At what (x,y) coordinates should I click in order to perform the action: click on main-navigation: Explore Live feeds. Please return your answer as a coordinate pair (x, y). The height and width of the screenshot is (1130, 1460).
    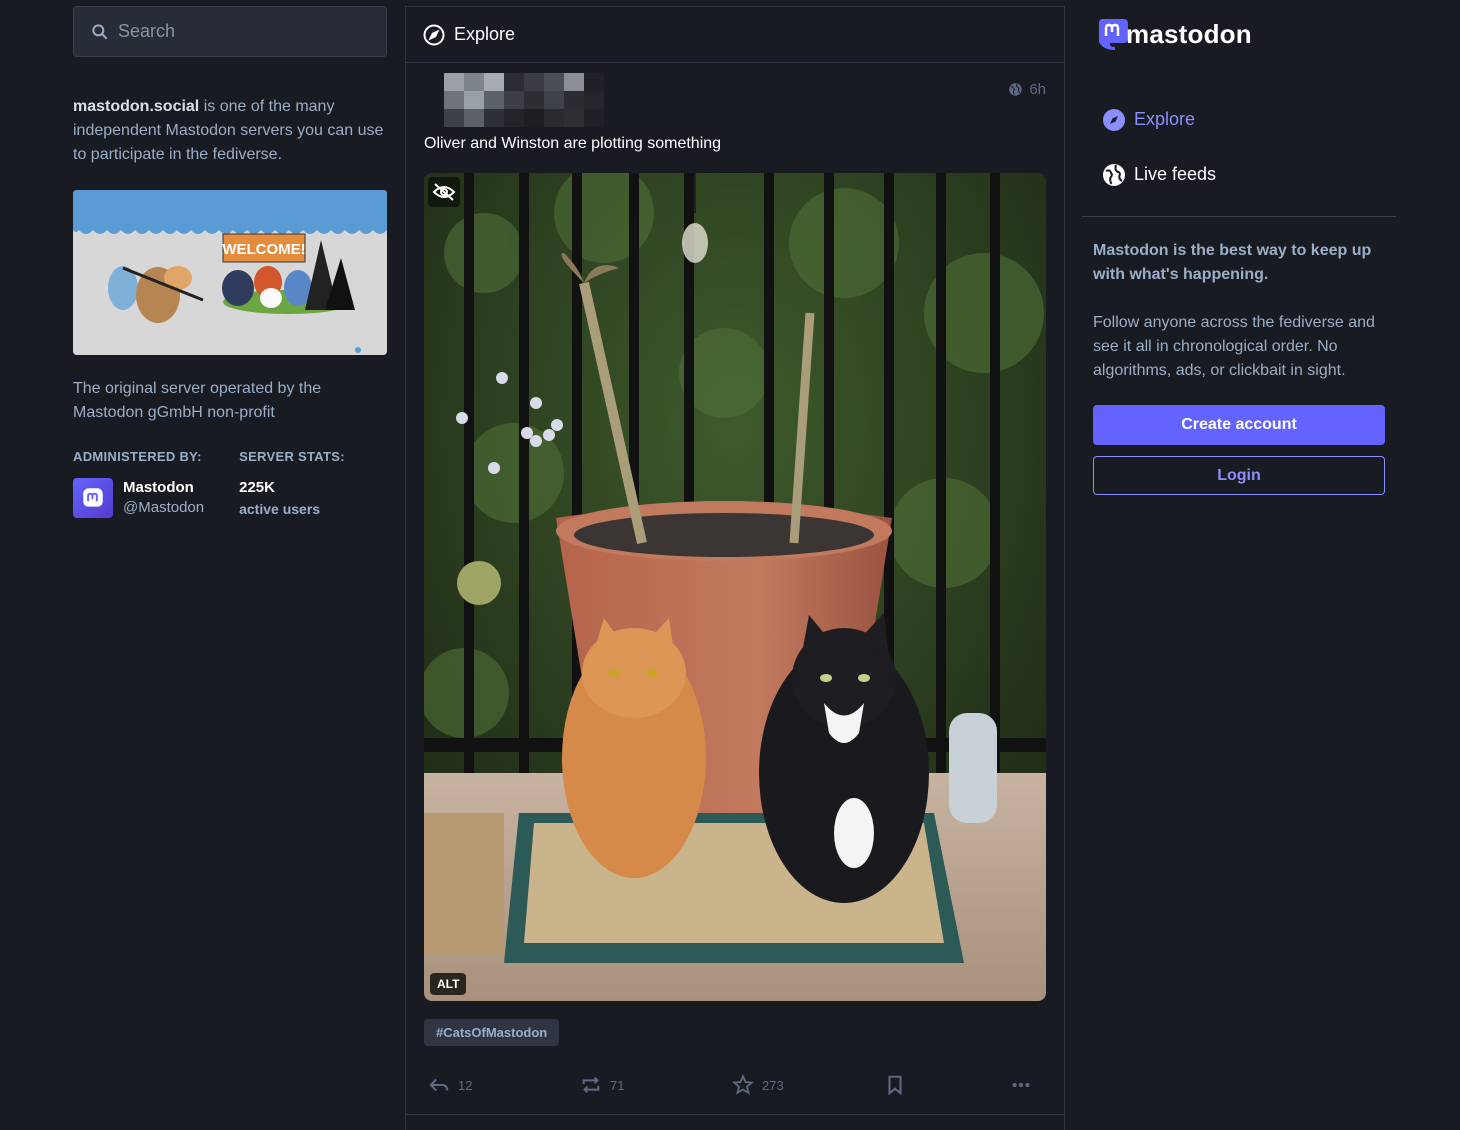
    Looking at the image, I should click on (1239, 147).